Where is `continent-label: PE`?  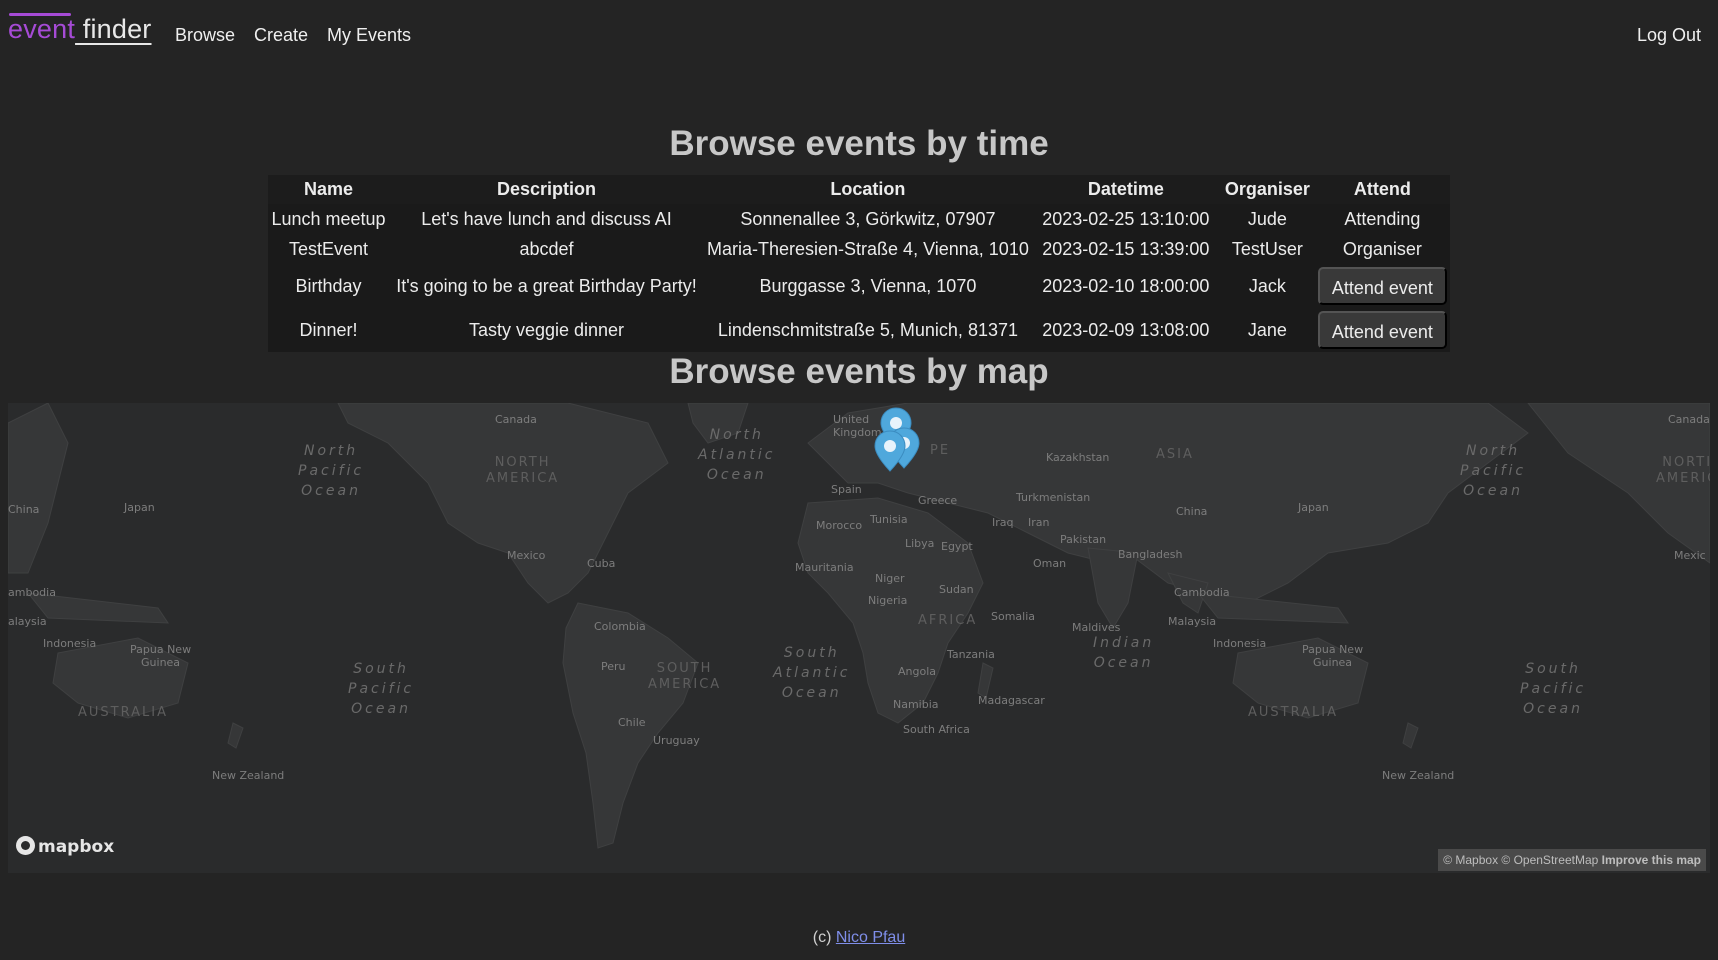 continent-label: PE is located at coordinates (940, 450).